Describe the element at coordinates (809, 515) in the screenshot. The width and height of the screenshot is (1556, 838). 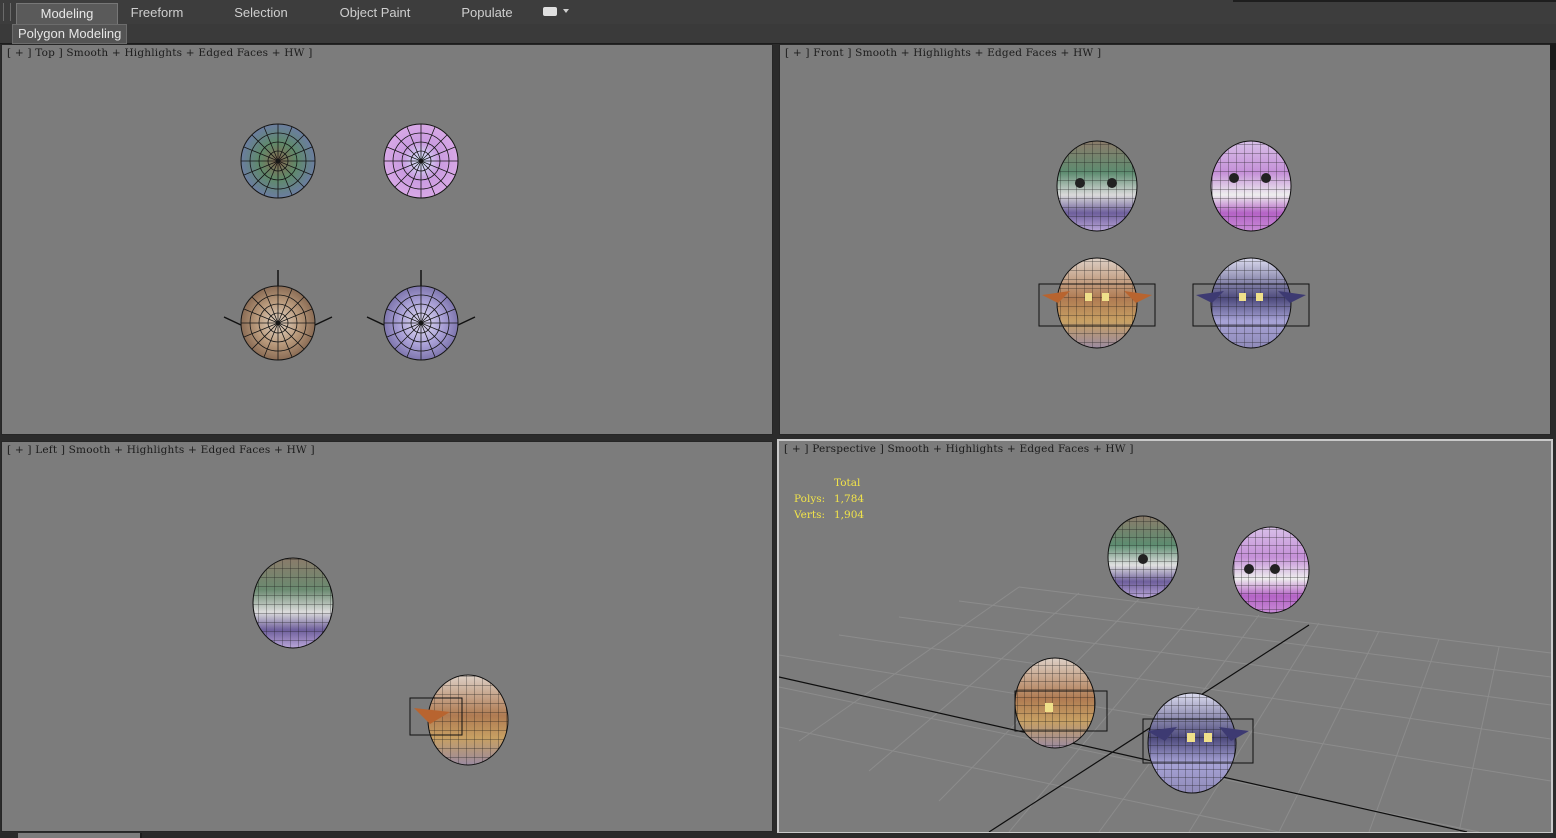
I see `stats-verts-label: Verts:` at that location.